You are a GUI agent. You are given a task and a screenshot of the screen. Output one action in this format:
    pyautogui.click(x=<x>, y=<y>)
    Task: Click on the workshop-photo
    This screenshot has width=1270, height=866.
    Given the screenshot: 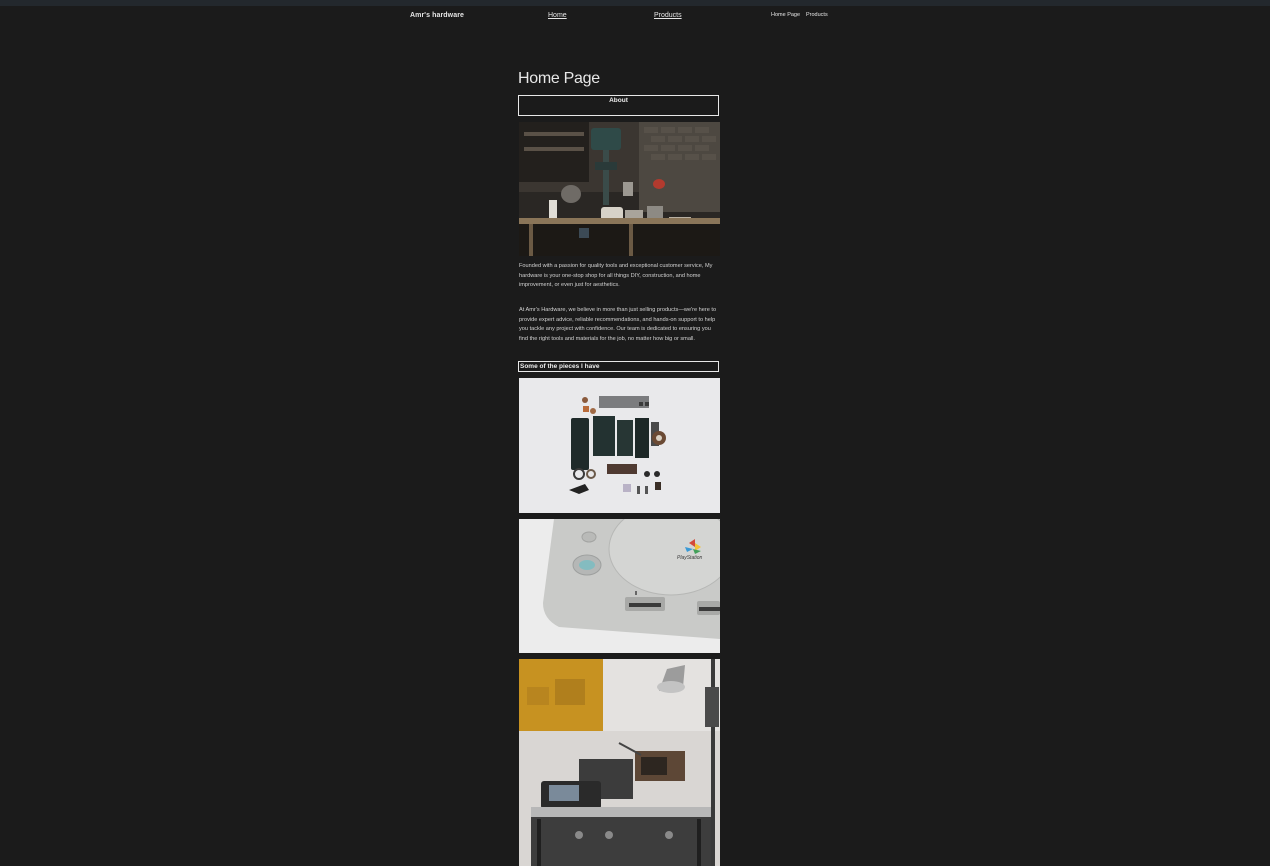 What is the action you would take?
    pyautogui.click(x=619, y=189)
    